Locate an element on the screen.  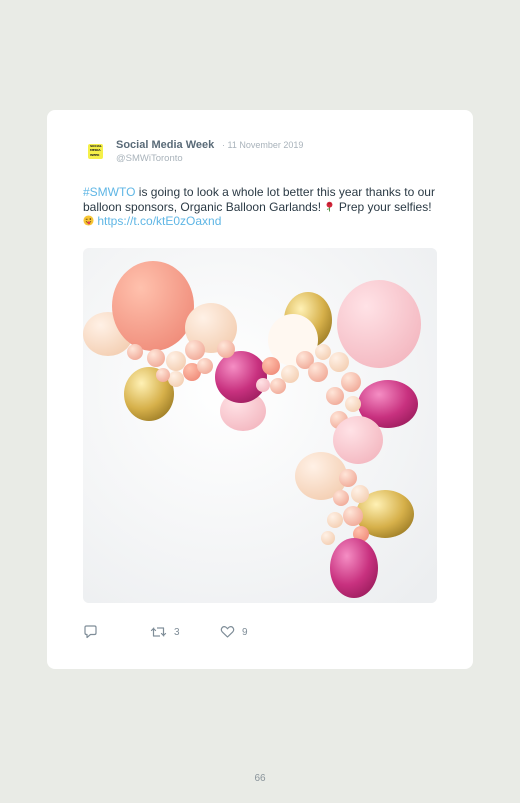
retweet-count: 3 is located at coordinates (177, 632).